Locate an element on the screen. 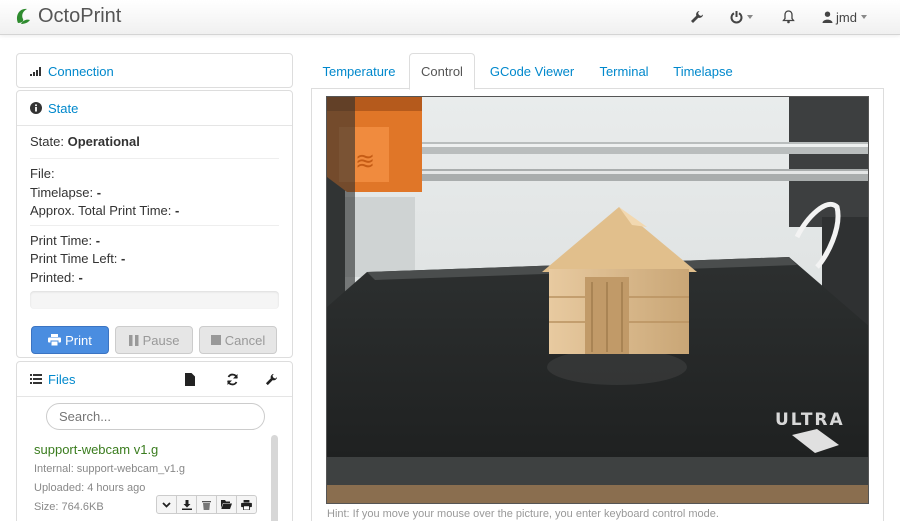  cancel-button: Cancel is located at coordinates (238, 340).